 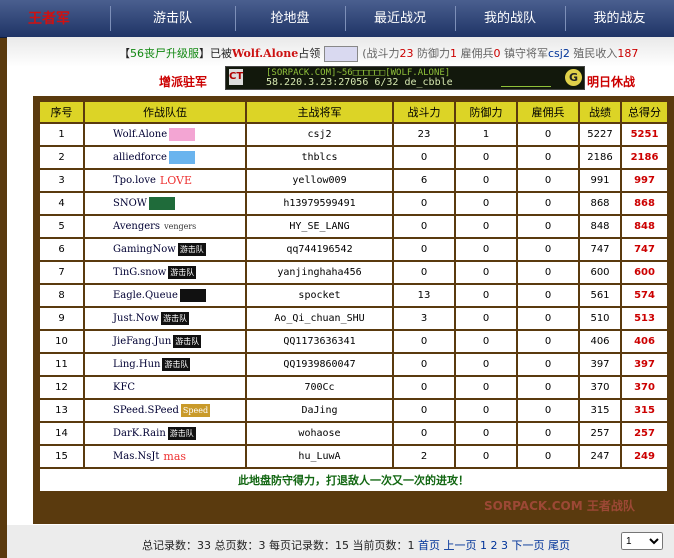 What do you see at coordinates (528, 545) in the screenshot?
I see `next-page-link: 下一页` at bounding box center [528, 545].